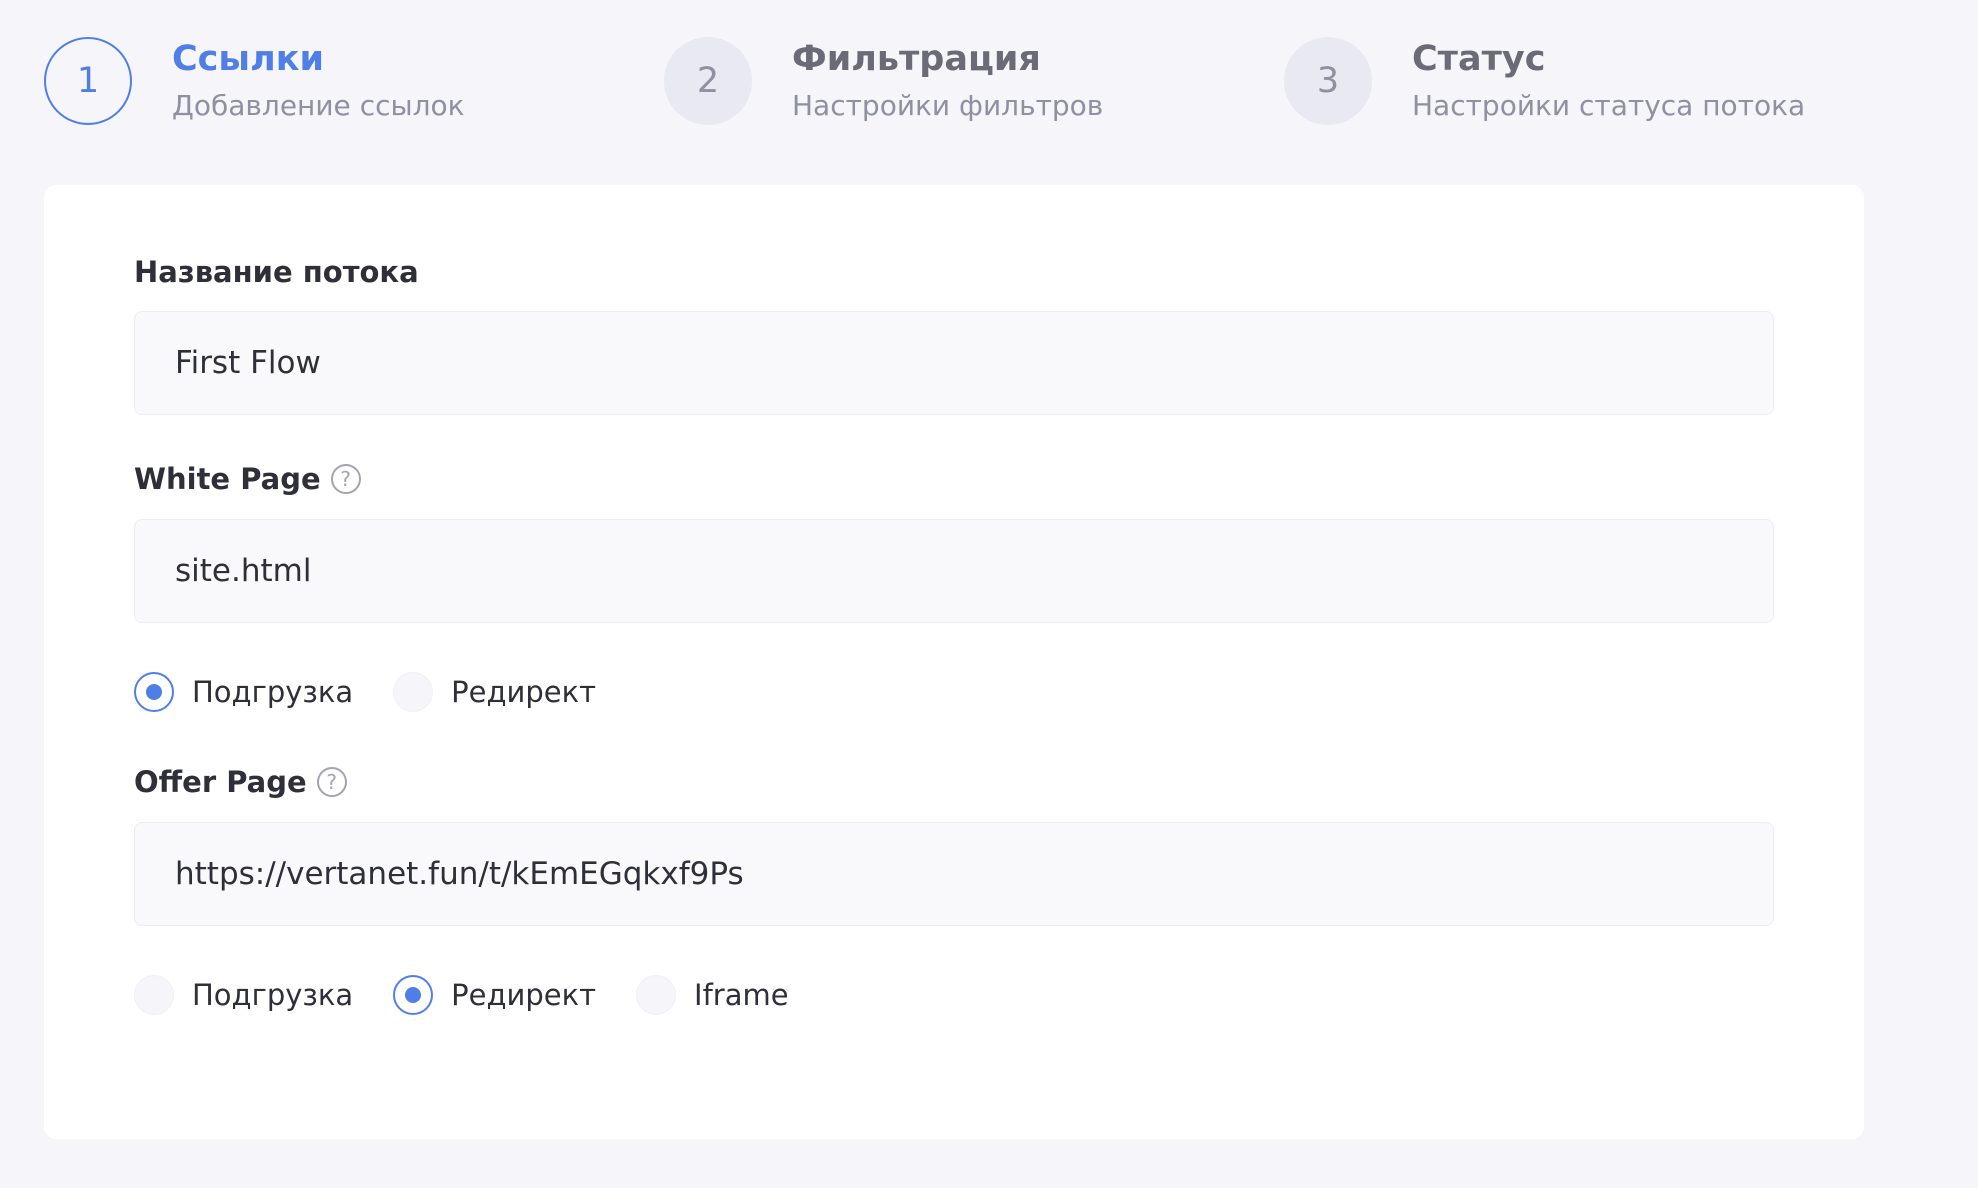 This screenshot has width=1978, height=1188. I want to click on step-text: Фильтрация Настройки фильтров, so click(947, 81).